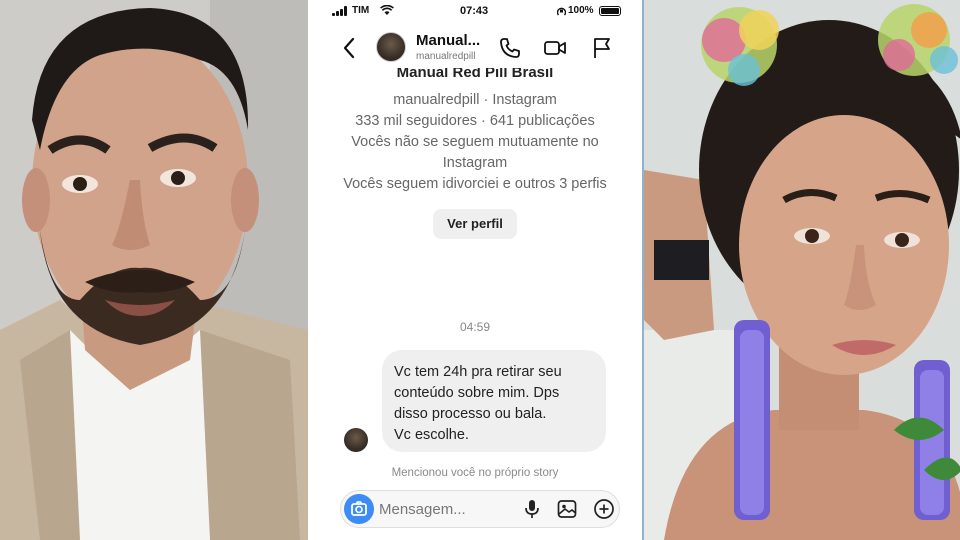 This screenshot has height=540, width=960. I want to click on phone-icon, so click(510, 48).